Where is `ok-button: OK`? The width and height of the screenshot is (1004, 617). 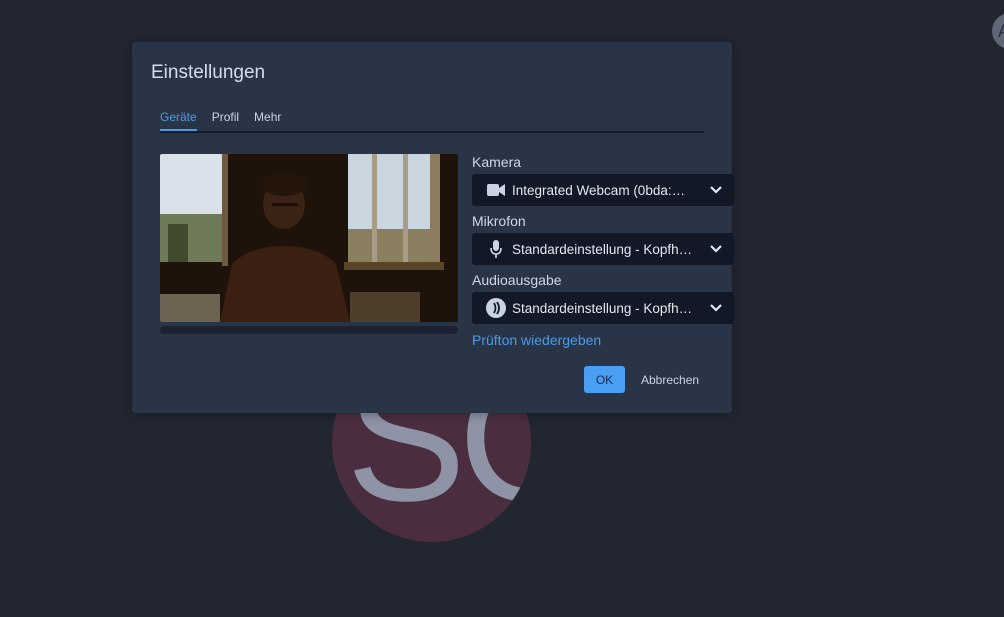
ok-button: OK is located at coordinates (604, 379).